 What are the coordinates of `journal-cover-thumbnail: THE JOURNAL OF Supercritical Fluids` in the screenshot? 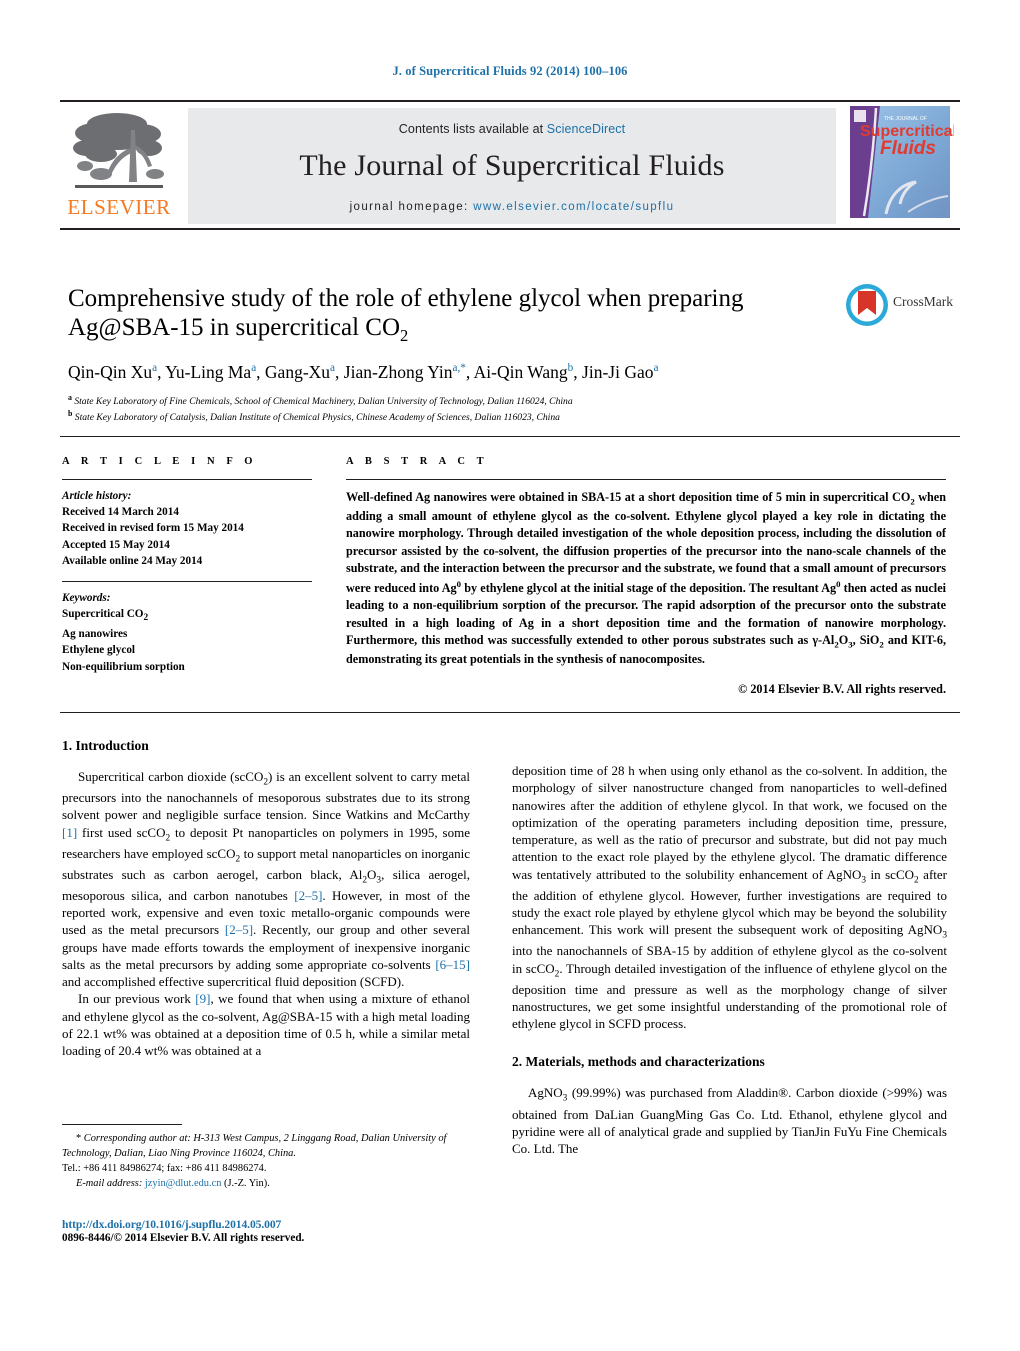 It's located at (903, 164).